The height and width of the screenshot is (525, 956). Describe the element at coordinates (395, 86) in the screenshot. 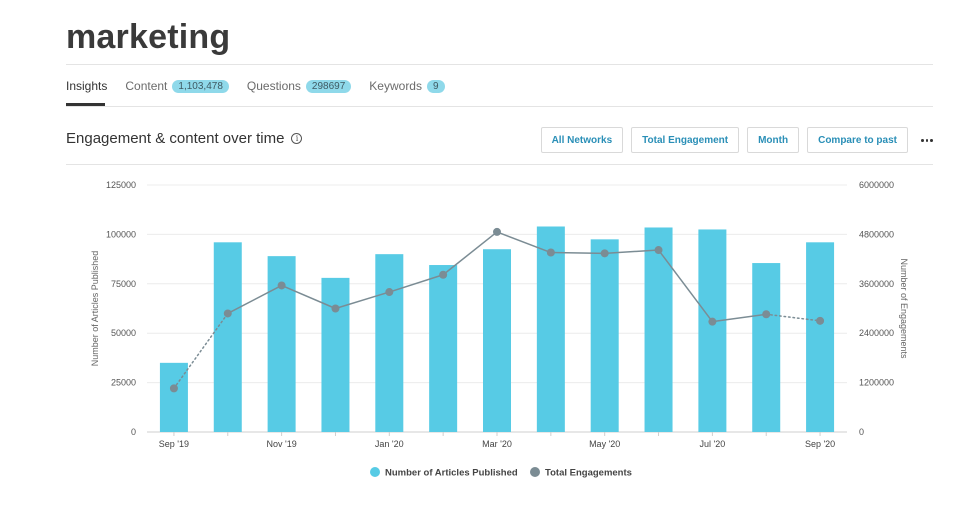

I see `tab-label: Keywords` at that location.